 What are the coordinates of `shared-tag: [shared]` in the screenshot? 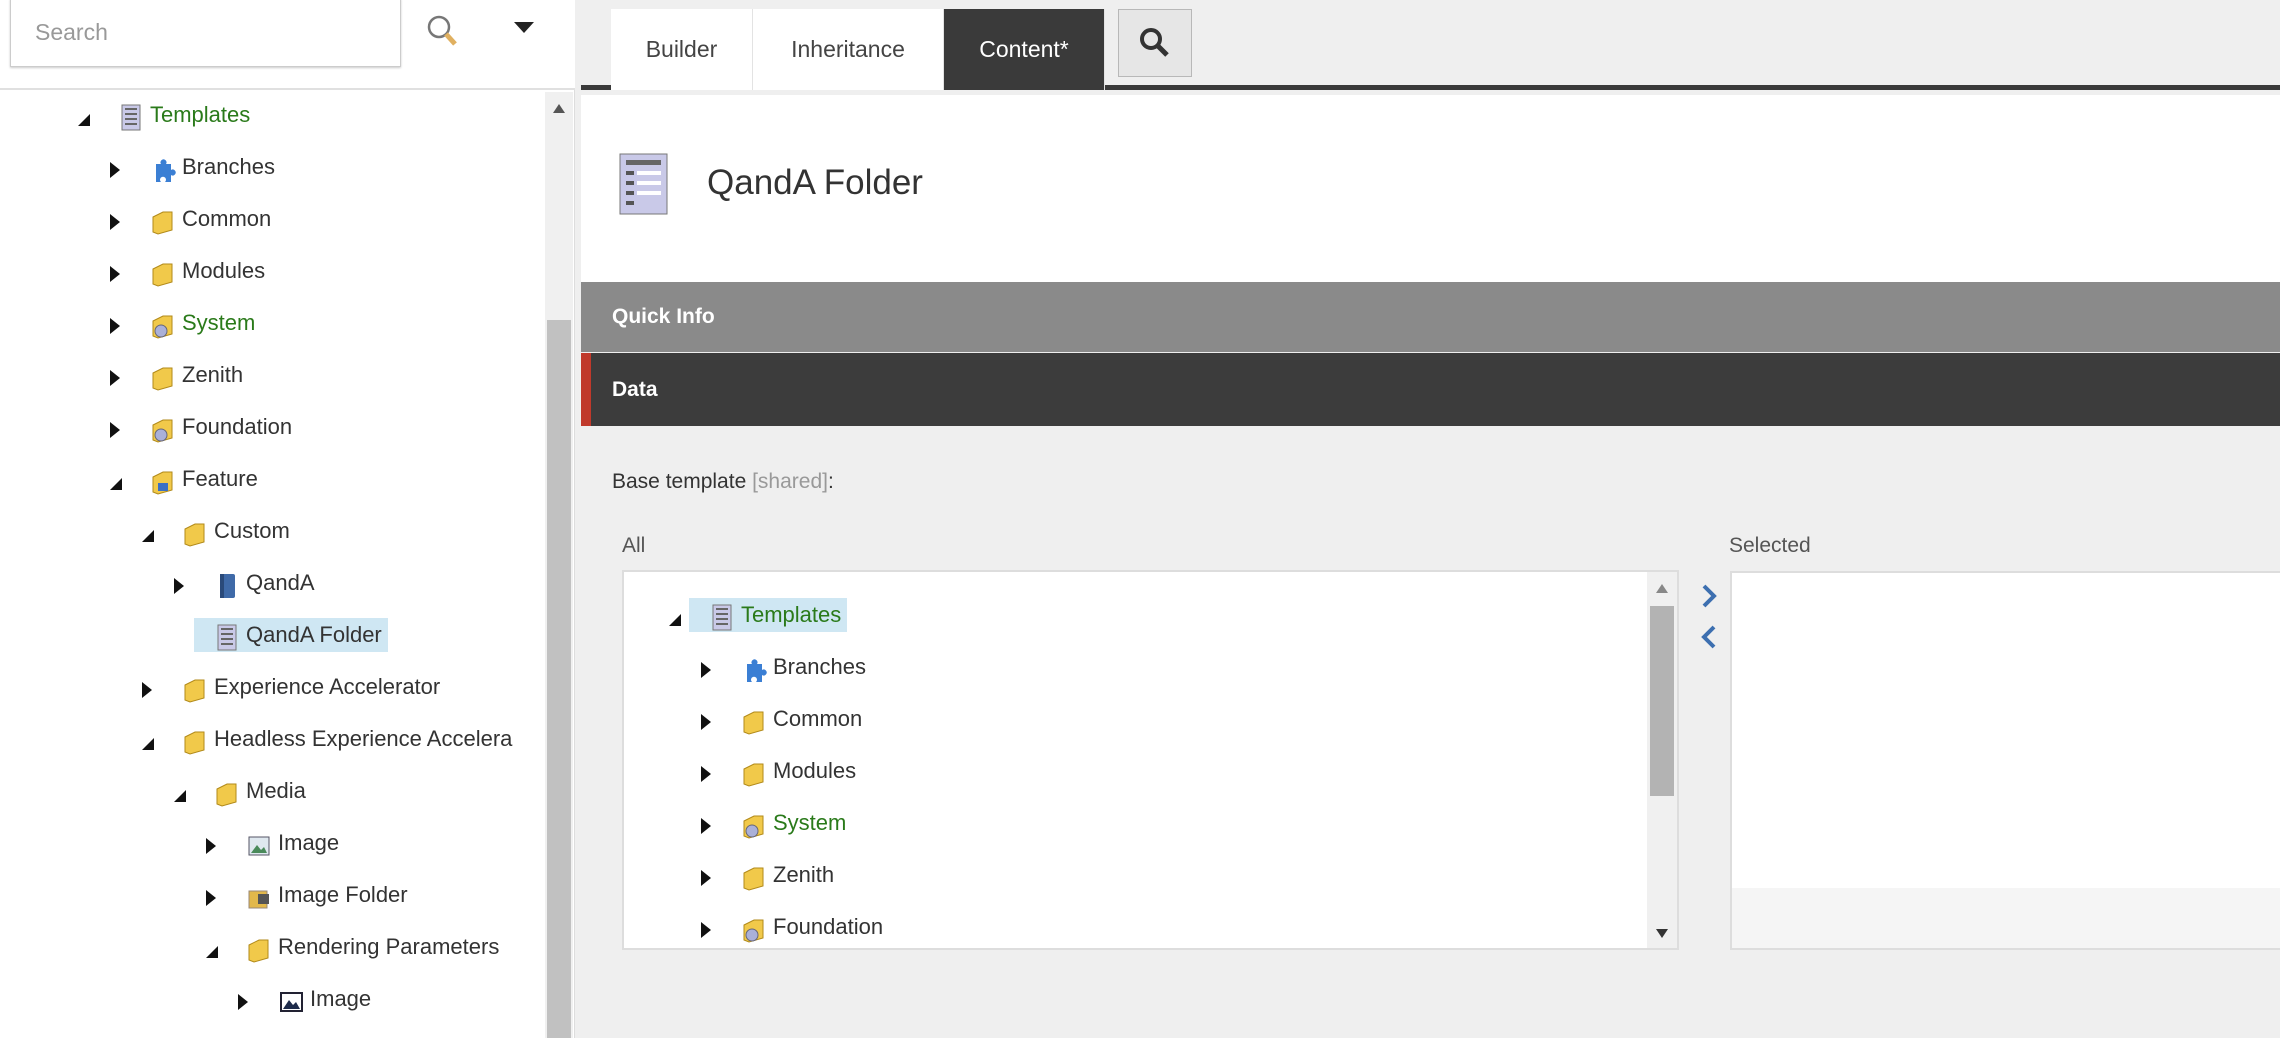 It's located at (790, 481).